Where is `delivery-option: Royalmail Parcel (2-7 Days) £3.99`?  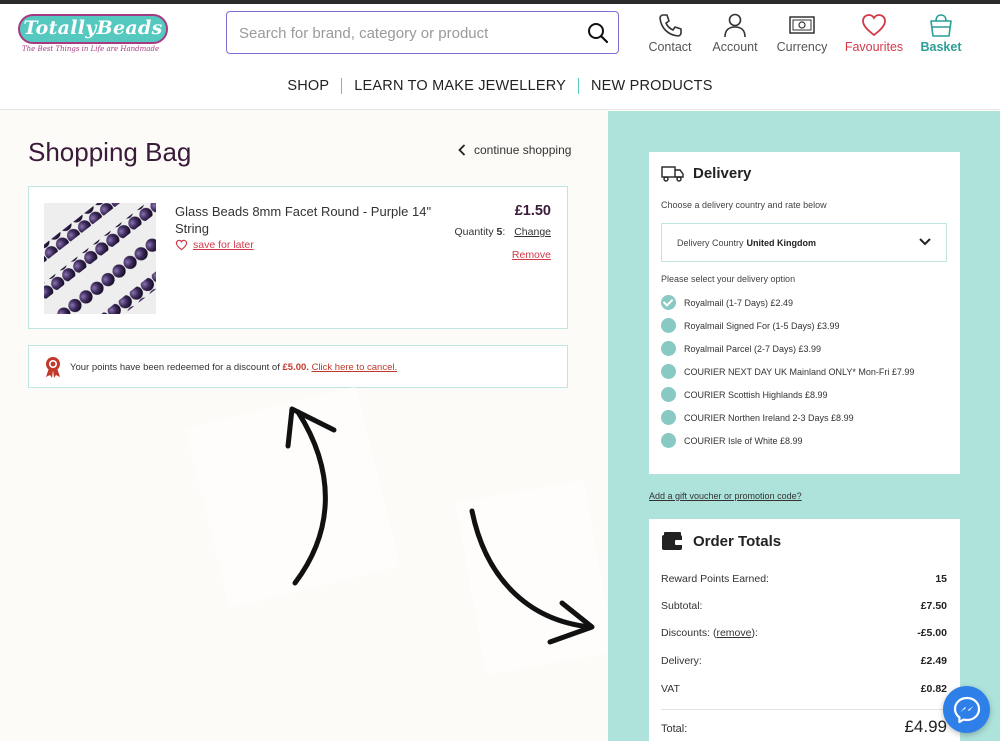
delivery-option: Royalmail Parcel (2-7 Days) £3.99 is located at coordinates (741, 348).